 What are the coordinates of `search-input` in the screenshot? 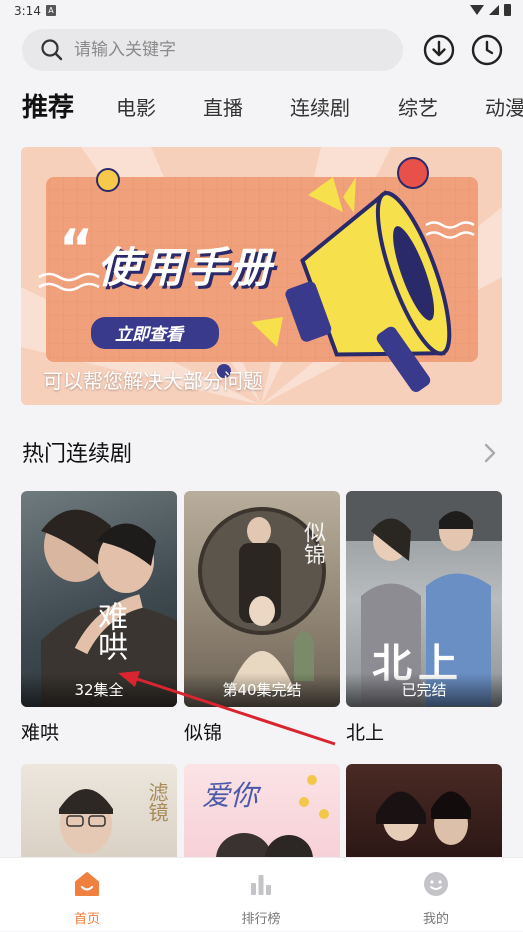 It's located at (214, 50).